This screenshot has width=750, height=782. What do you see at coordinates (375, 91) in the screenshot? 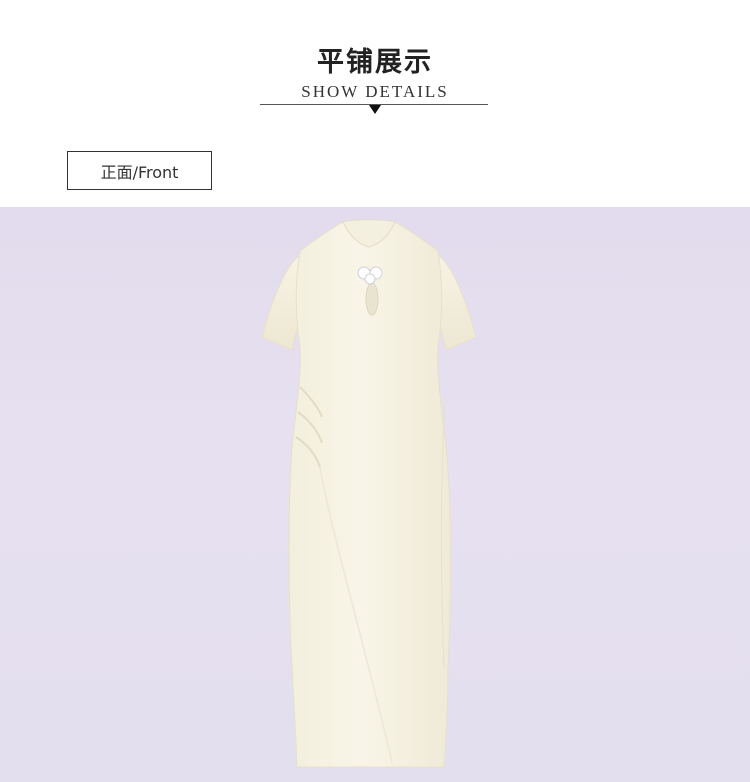
I see `section-title-english: SHOW DETAILS` at bounding box center [375, 91].